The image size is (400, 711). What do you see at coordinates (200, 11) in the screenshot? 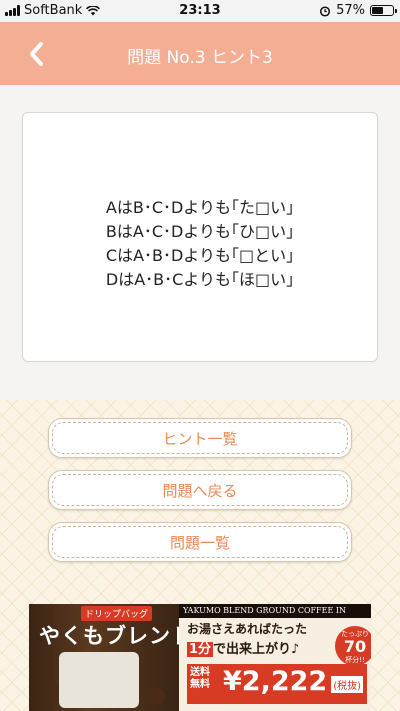
I see `status-bar: SoftBank 23:13 57%` at bounding box center [200, 11].